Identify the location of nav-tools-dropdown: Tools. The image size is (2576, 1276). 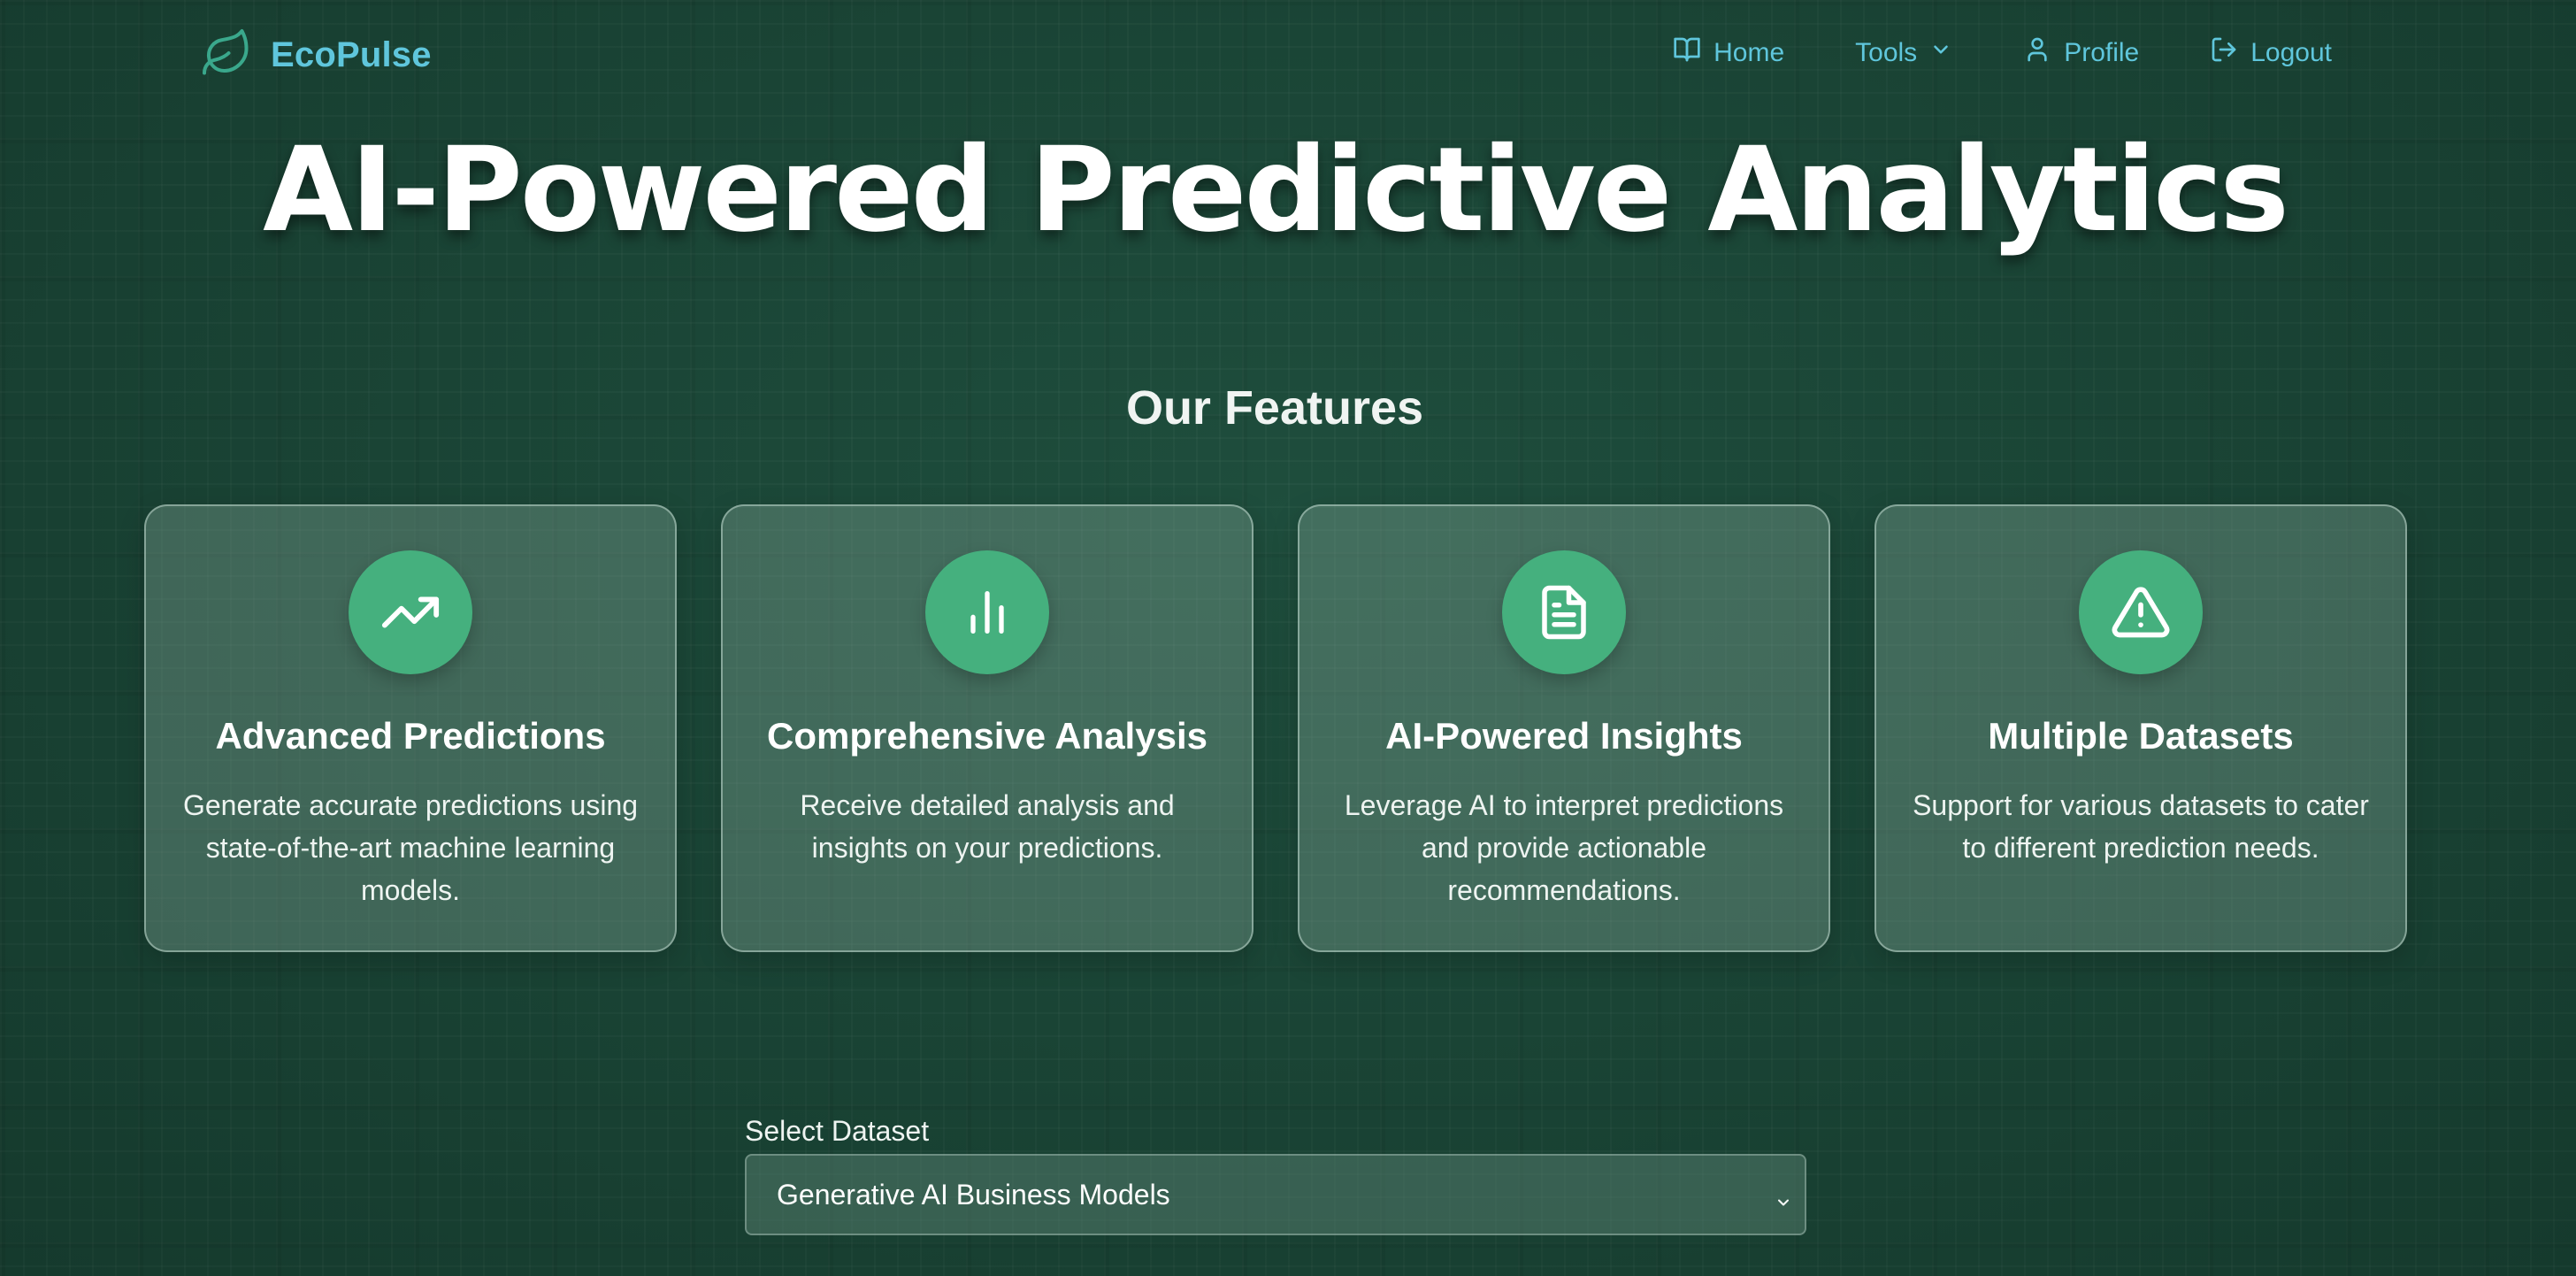
(1903, 53).